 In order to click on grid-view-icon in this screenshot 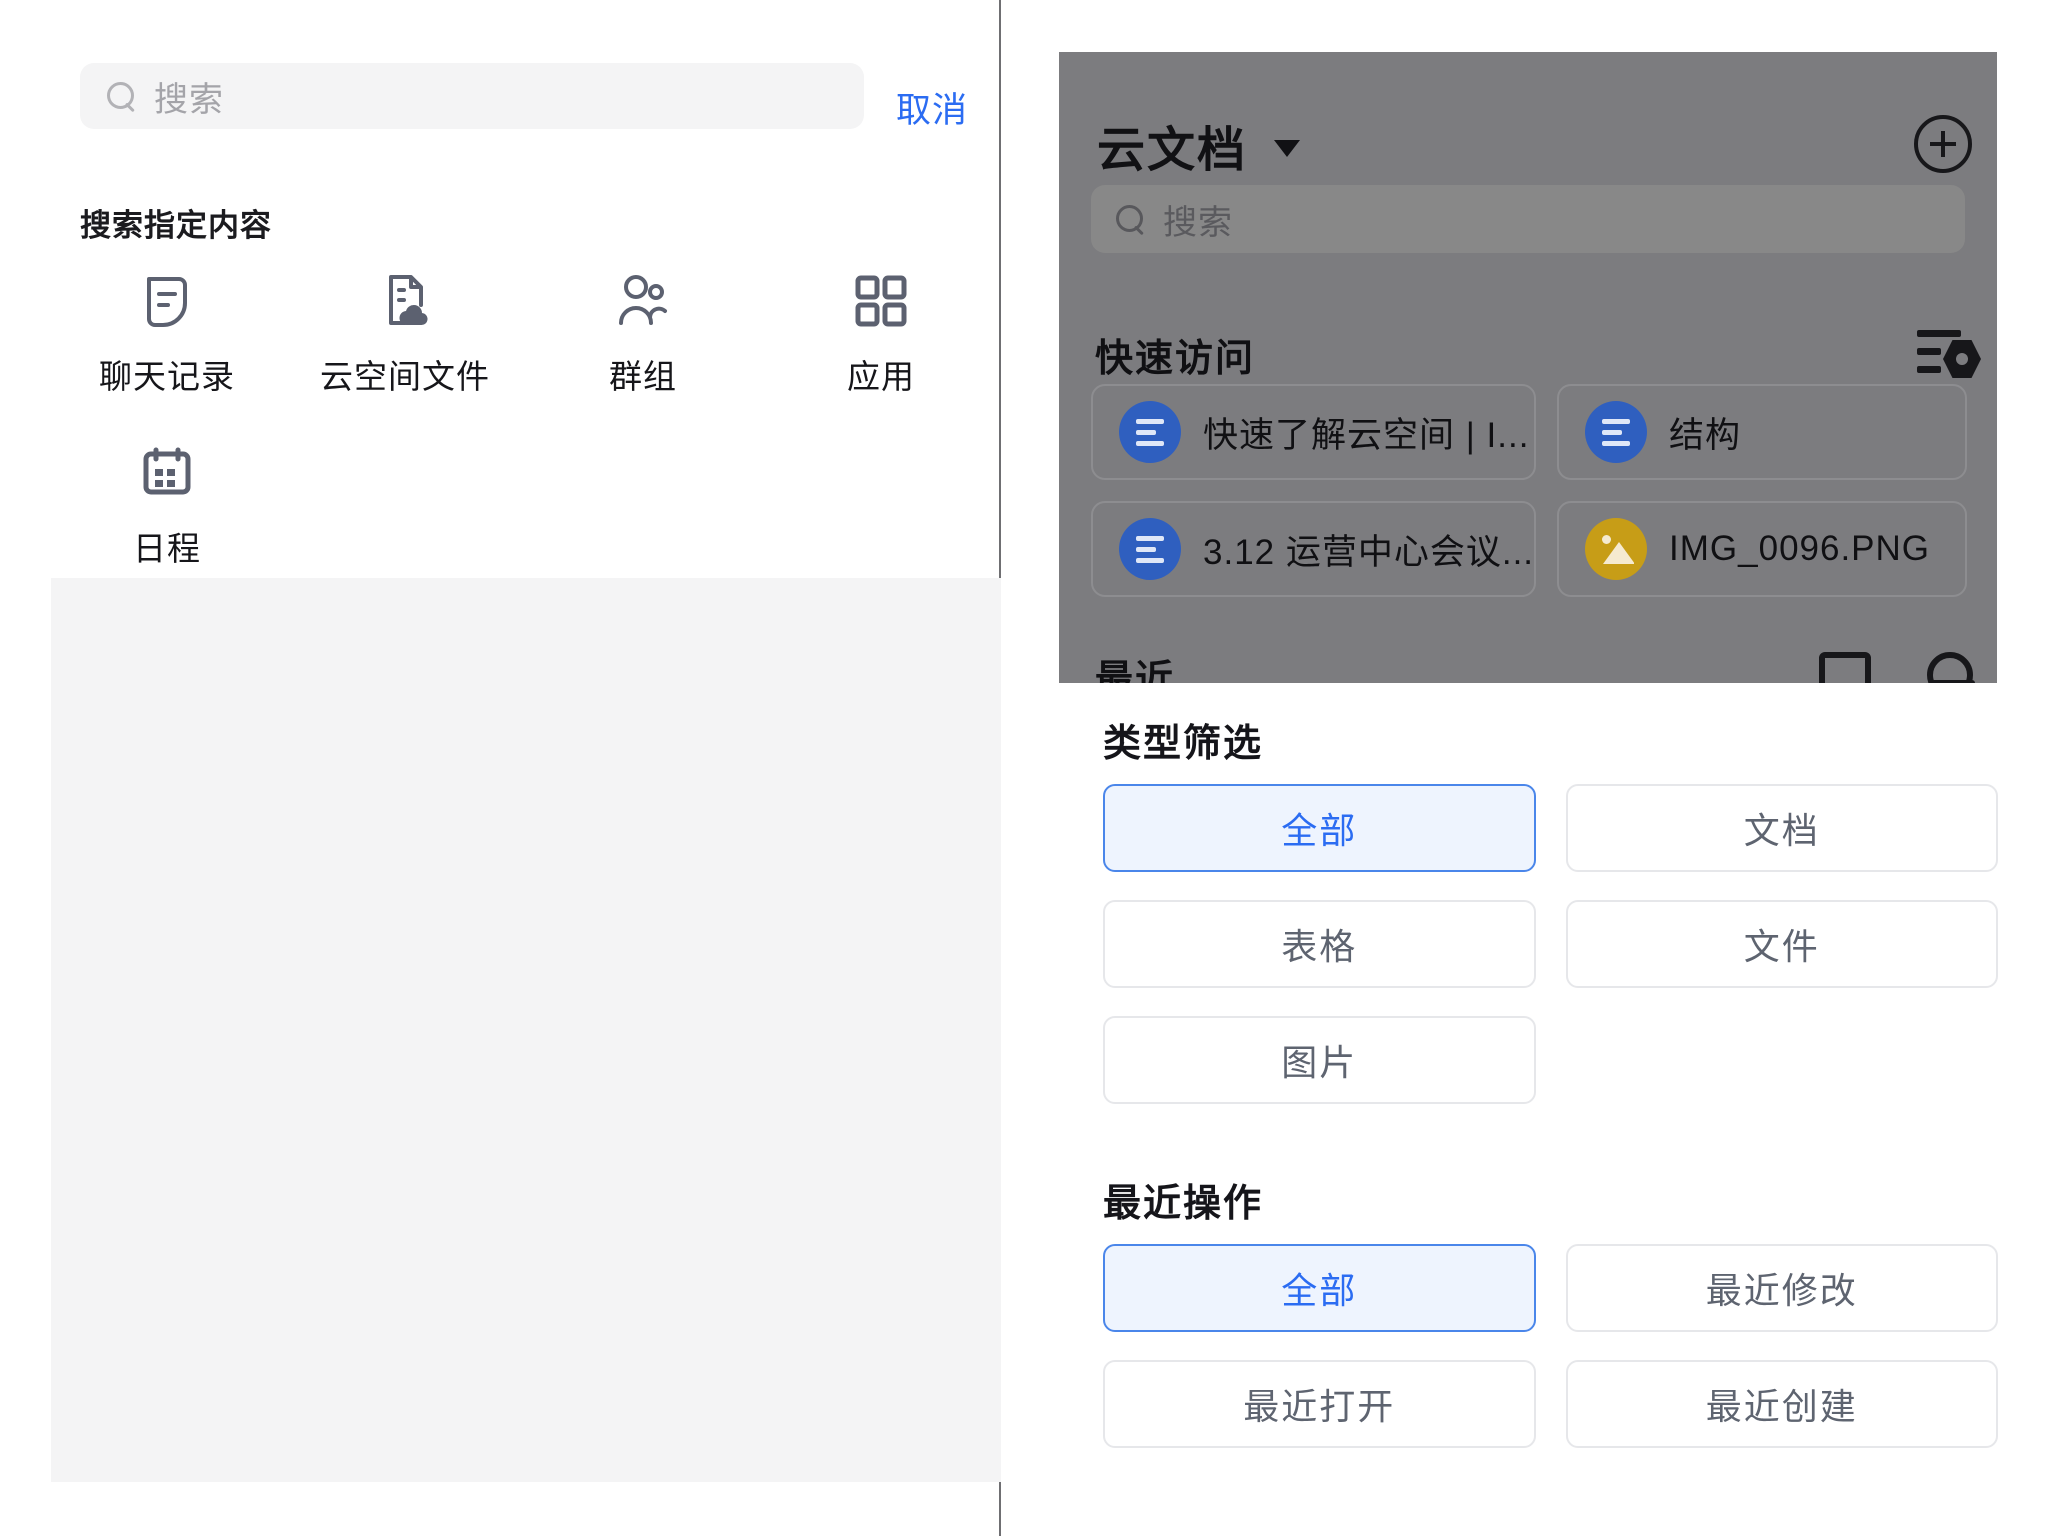, I will do `click(1845, 667)`.